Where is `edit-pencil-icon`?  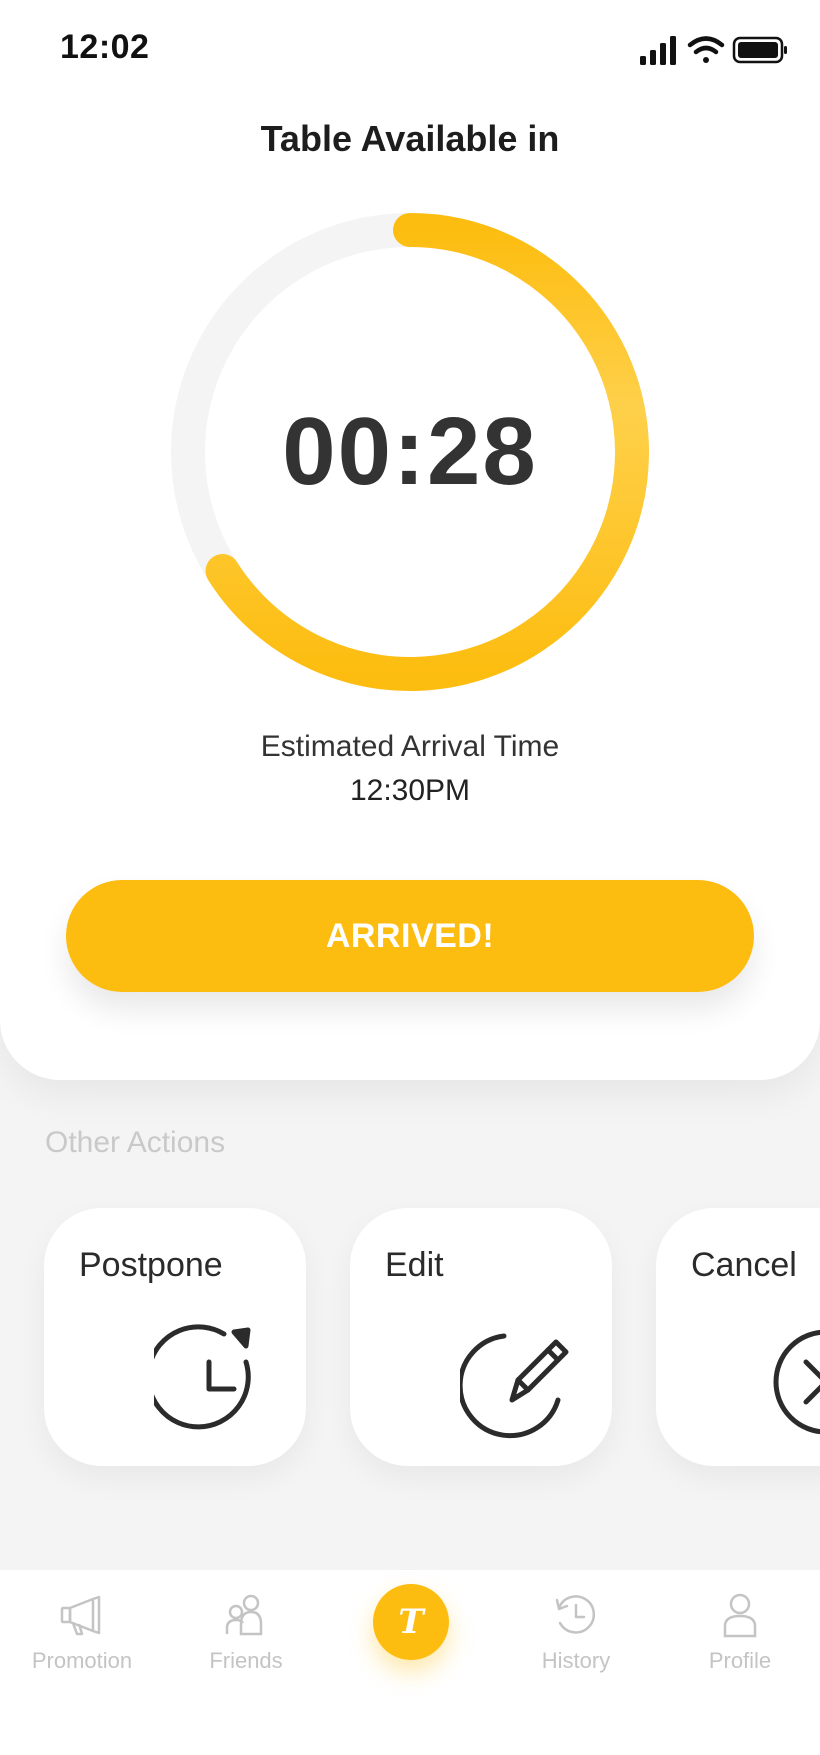 edit-pencil-icon is located at coordinates (514, 1386).